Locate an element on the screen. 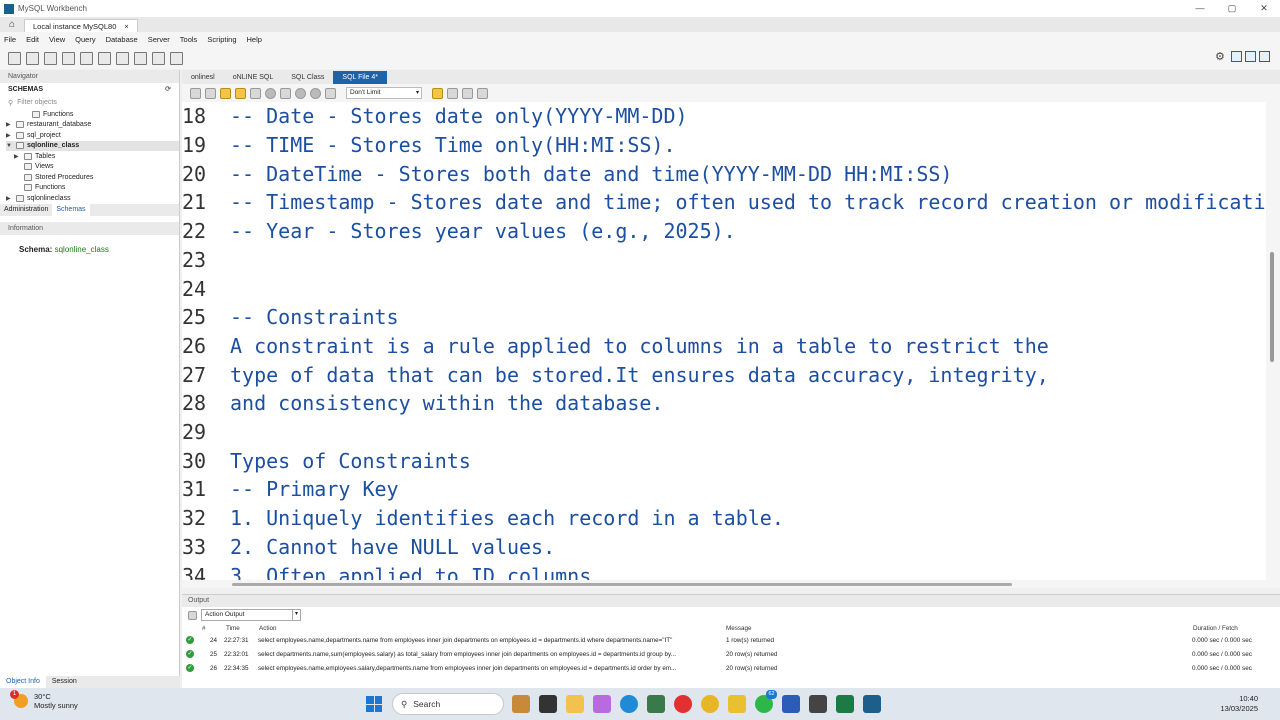 The width and height of the screenshot is (1280, 720). tree-item: ▶ sql_project is located at coordinates (92, 135).